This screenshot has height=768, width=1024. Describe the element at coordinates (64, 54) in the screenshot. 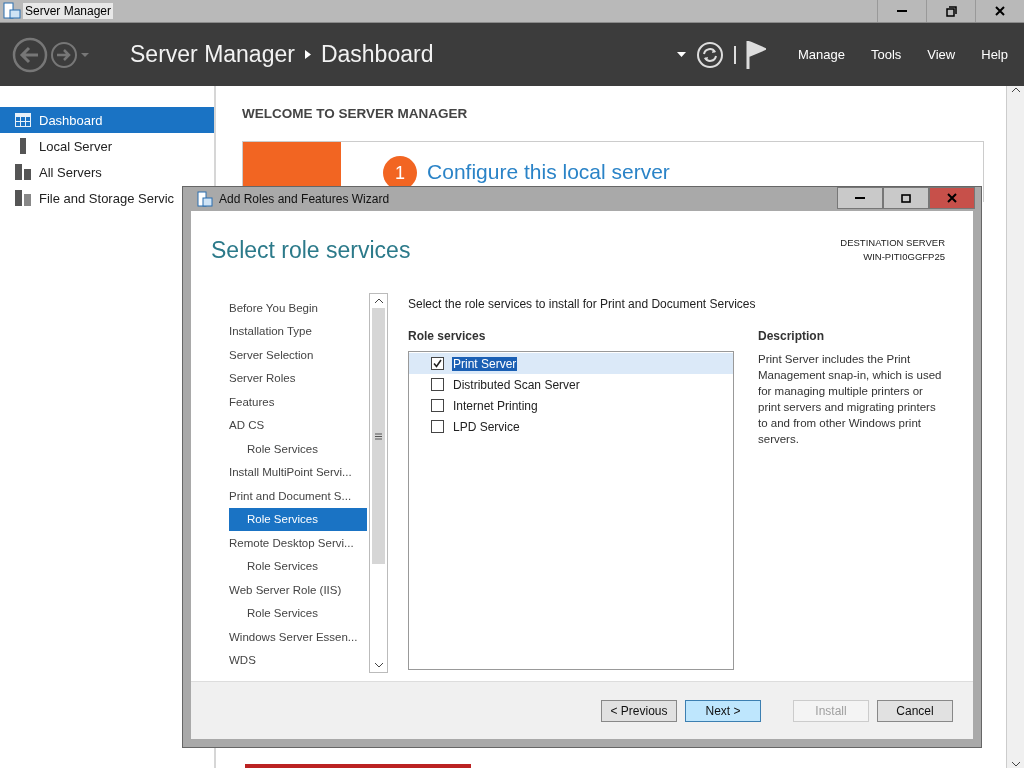

I see `forward-icon` at that location.